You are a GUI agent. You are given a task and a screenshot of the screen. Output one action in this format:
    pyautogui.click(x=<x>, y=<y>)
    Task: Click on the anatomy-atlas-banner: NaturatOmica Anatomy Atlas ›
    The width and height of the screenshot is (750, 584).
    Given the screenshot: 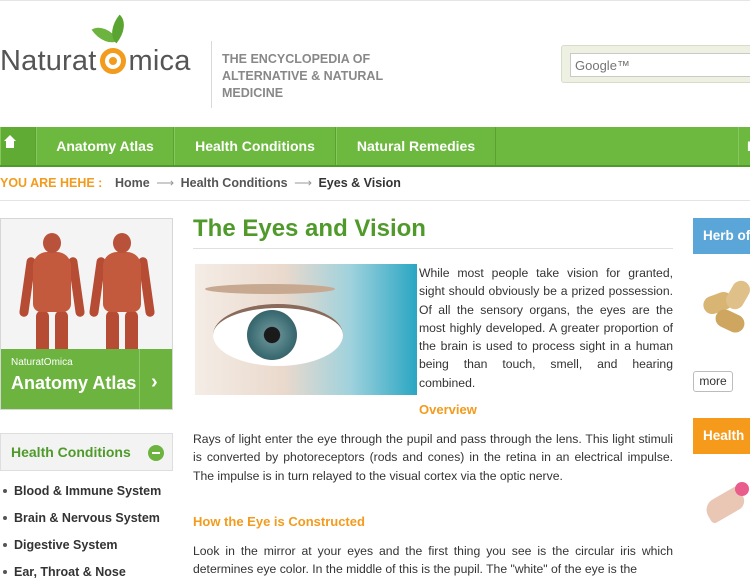 What is the action you would take?
    pyautogui.click(x=86, y=379)
    